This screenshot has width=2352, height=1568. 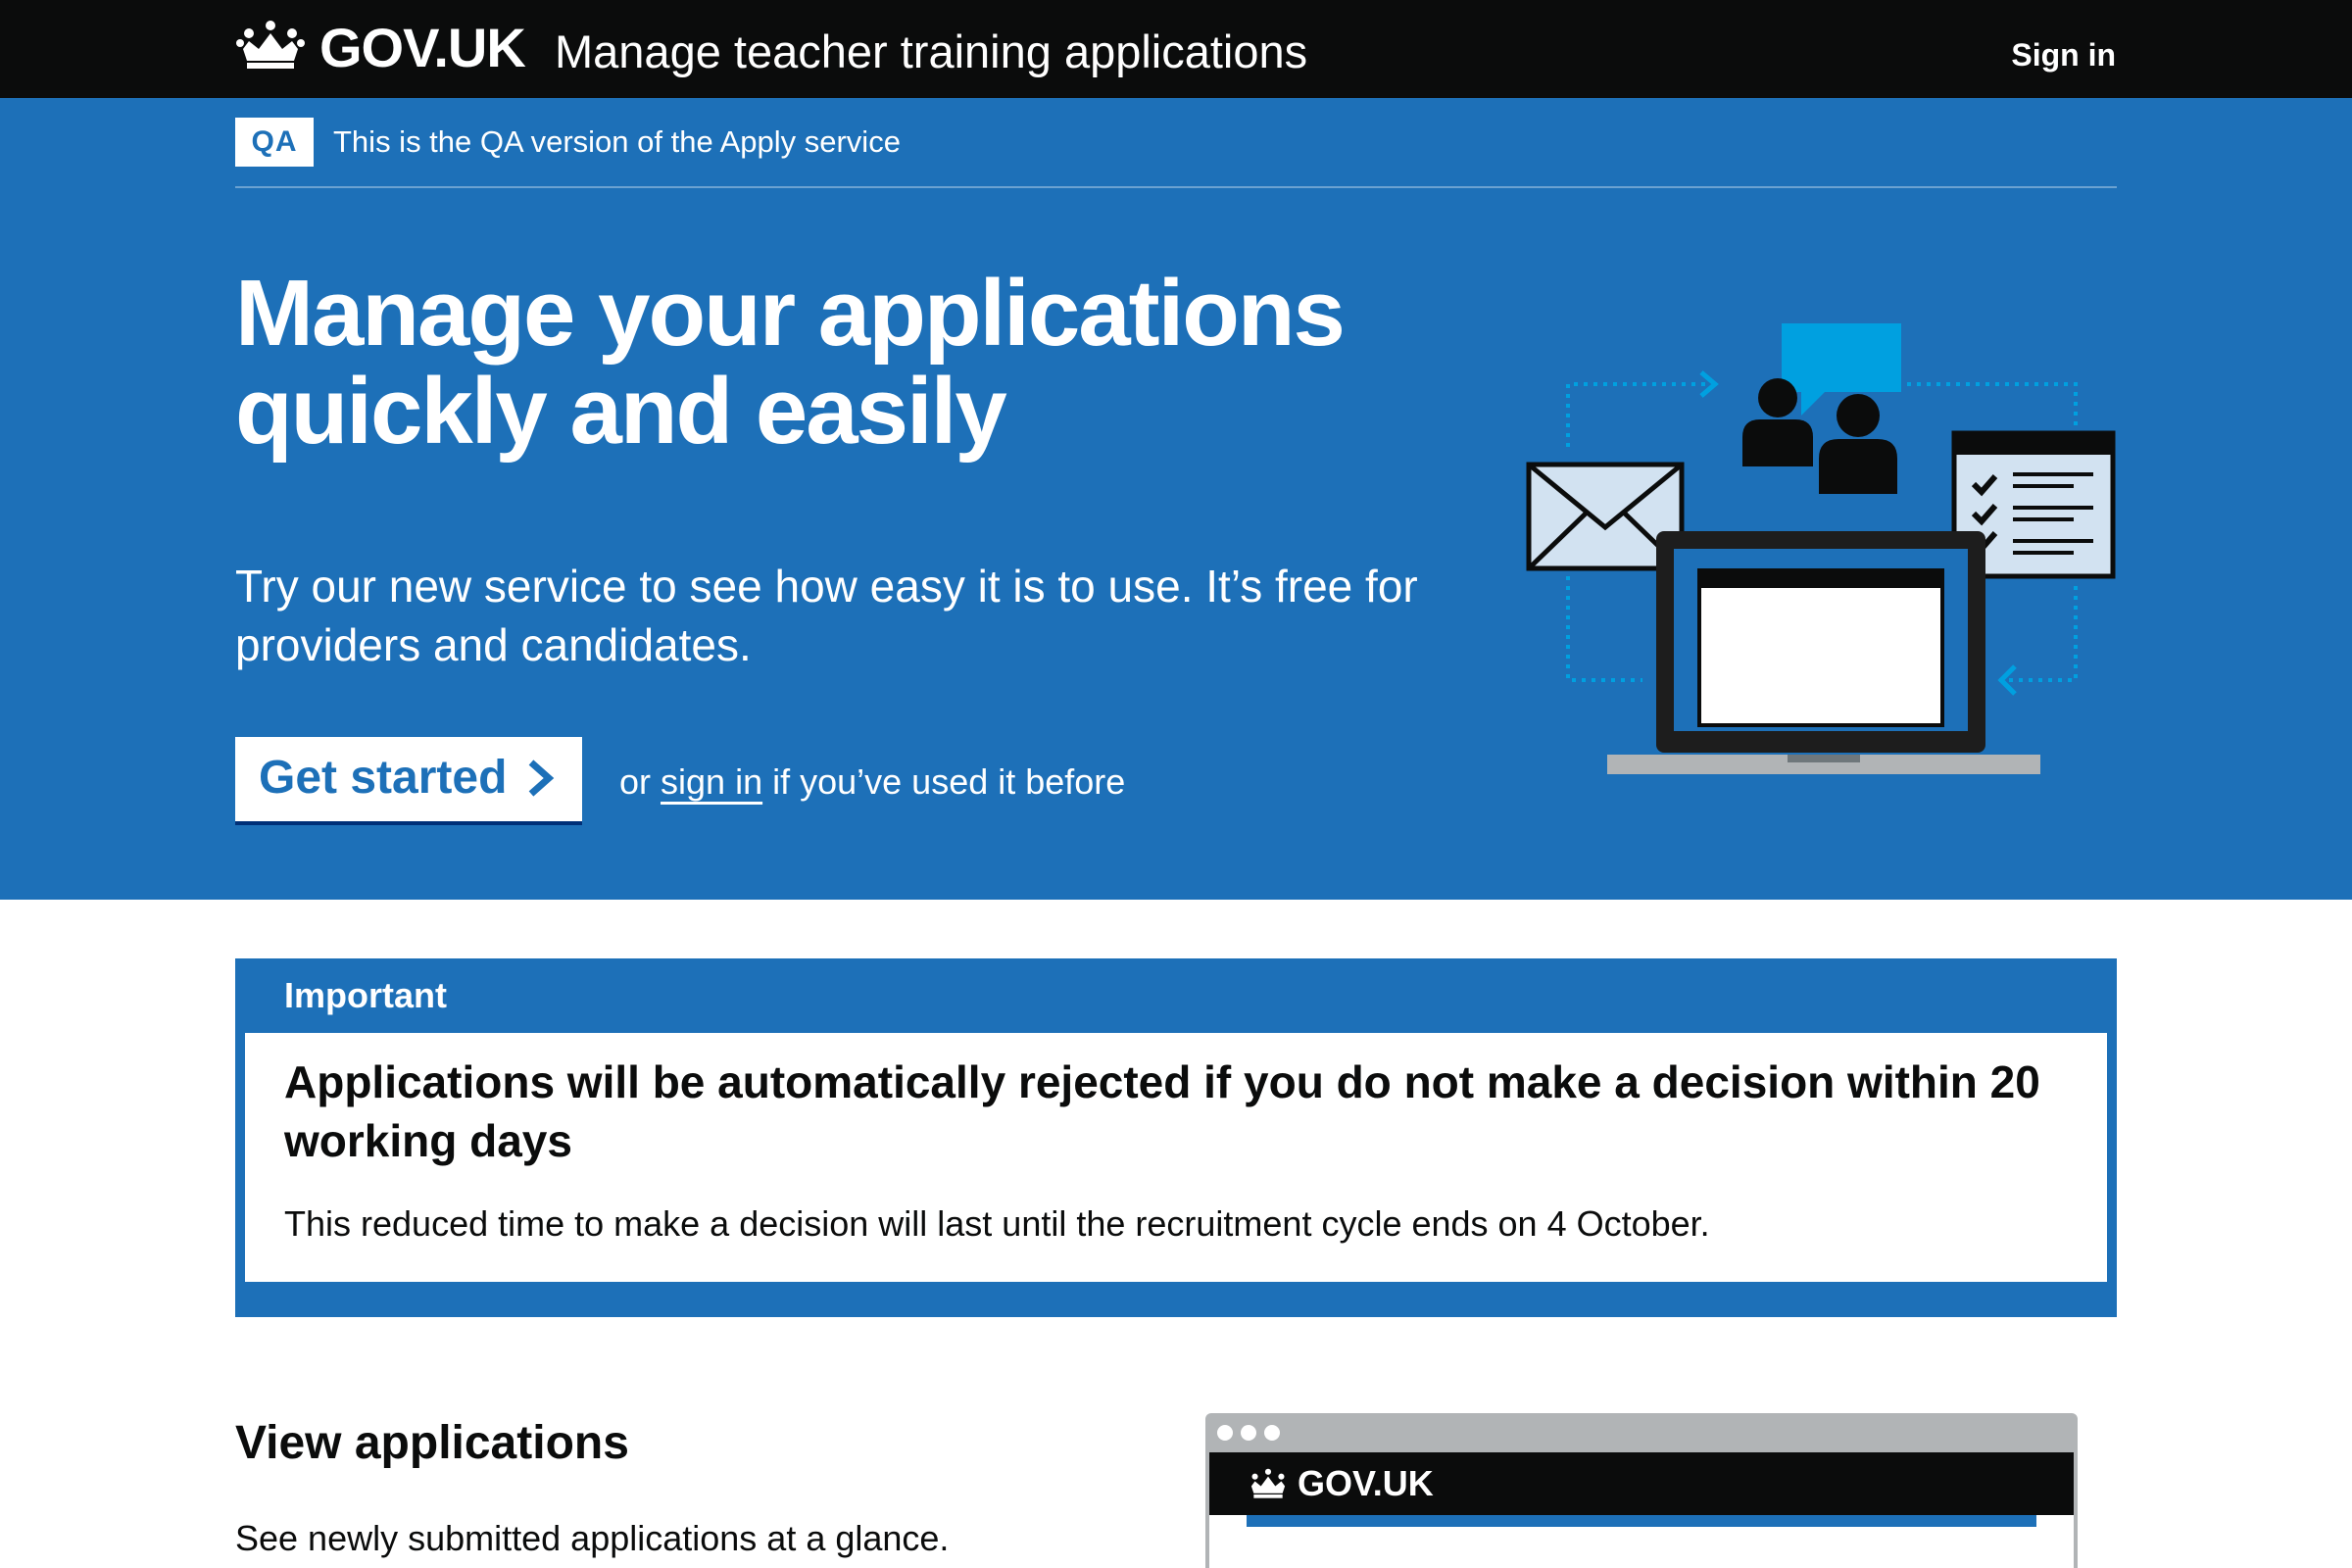 I want to click on view-applications-heading: View applications, so click(x=432, y=1443).